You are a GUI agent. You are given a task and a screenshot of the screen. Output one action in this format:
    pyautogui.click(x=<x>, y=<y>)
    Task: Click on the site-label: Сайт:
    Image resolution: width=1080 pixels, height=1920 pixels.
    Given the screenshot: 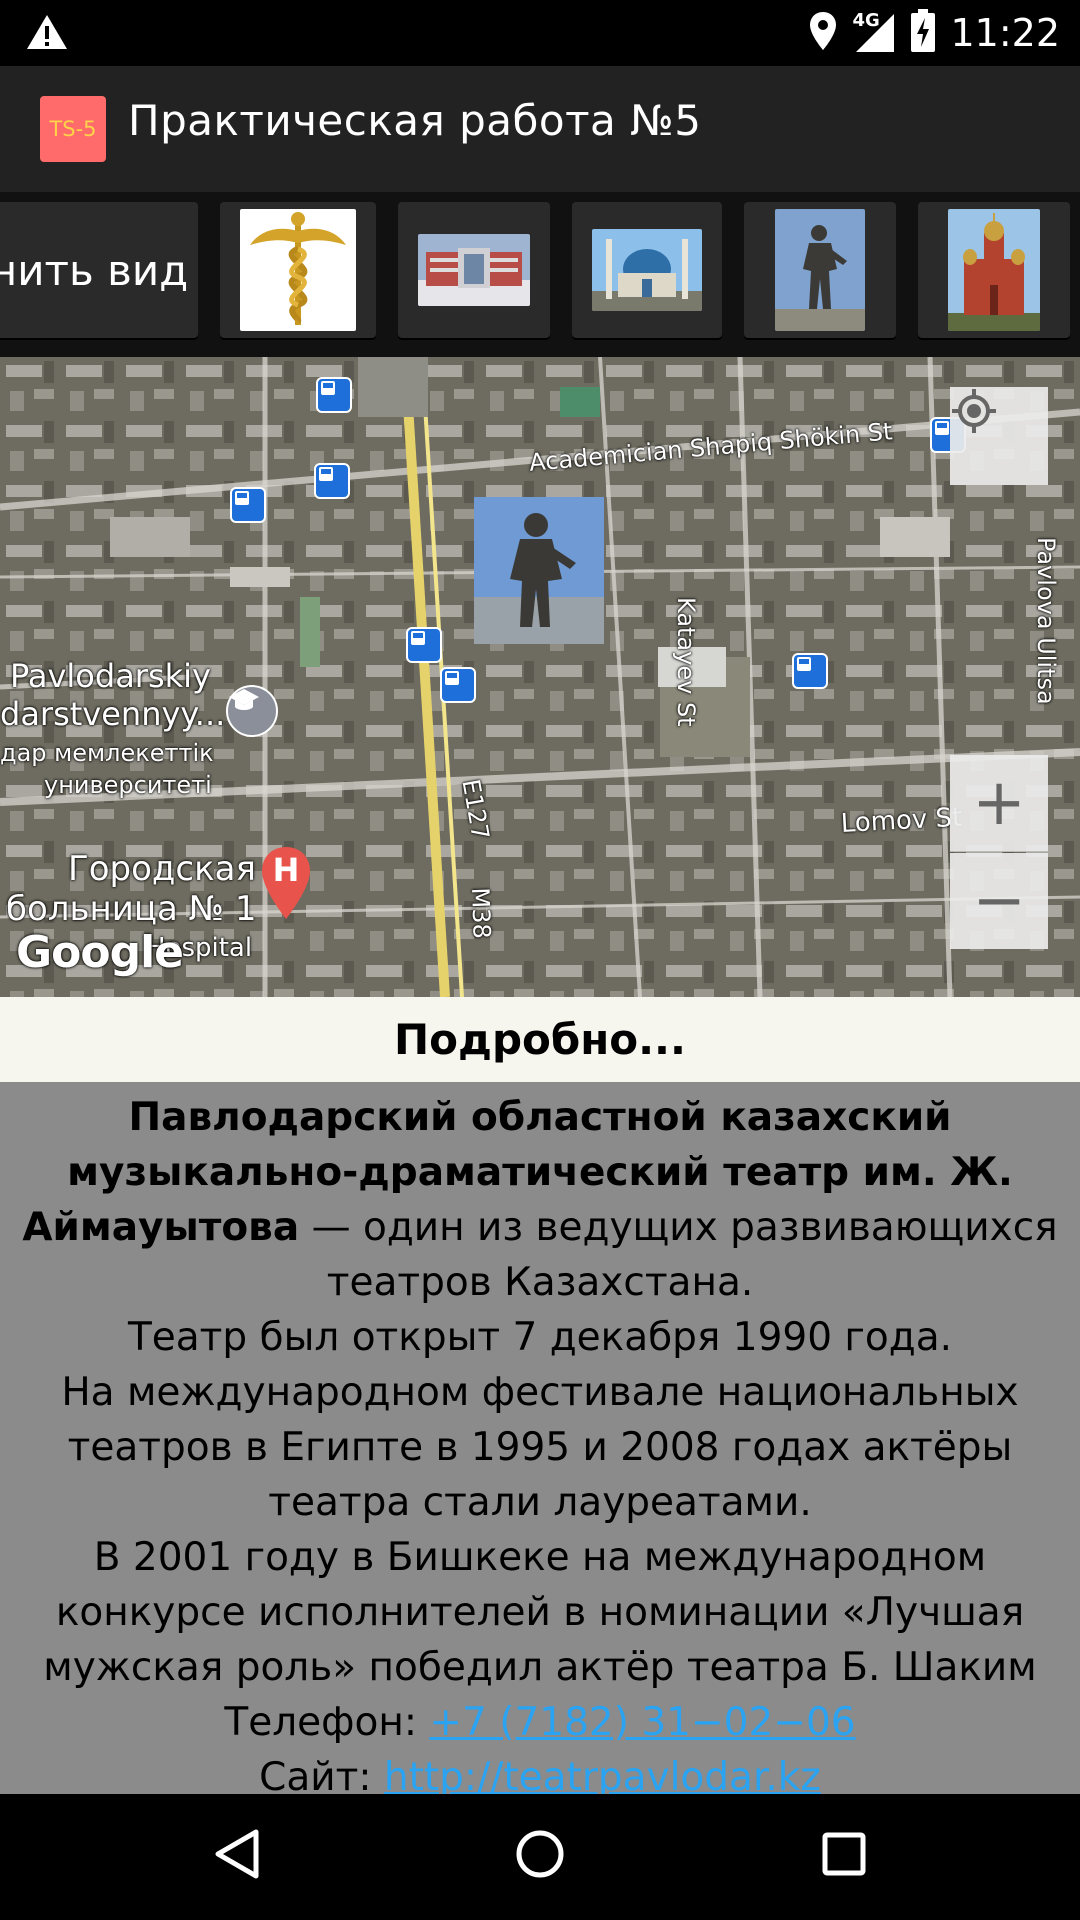 What is the action you would take?
    pyautogui.click(x=321, y=1774)
    